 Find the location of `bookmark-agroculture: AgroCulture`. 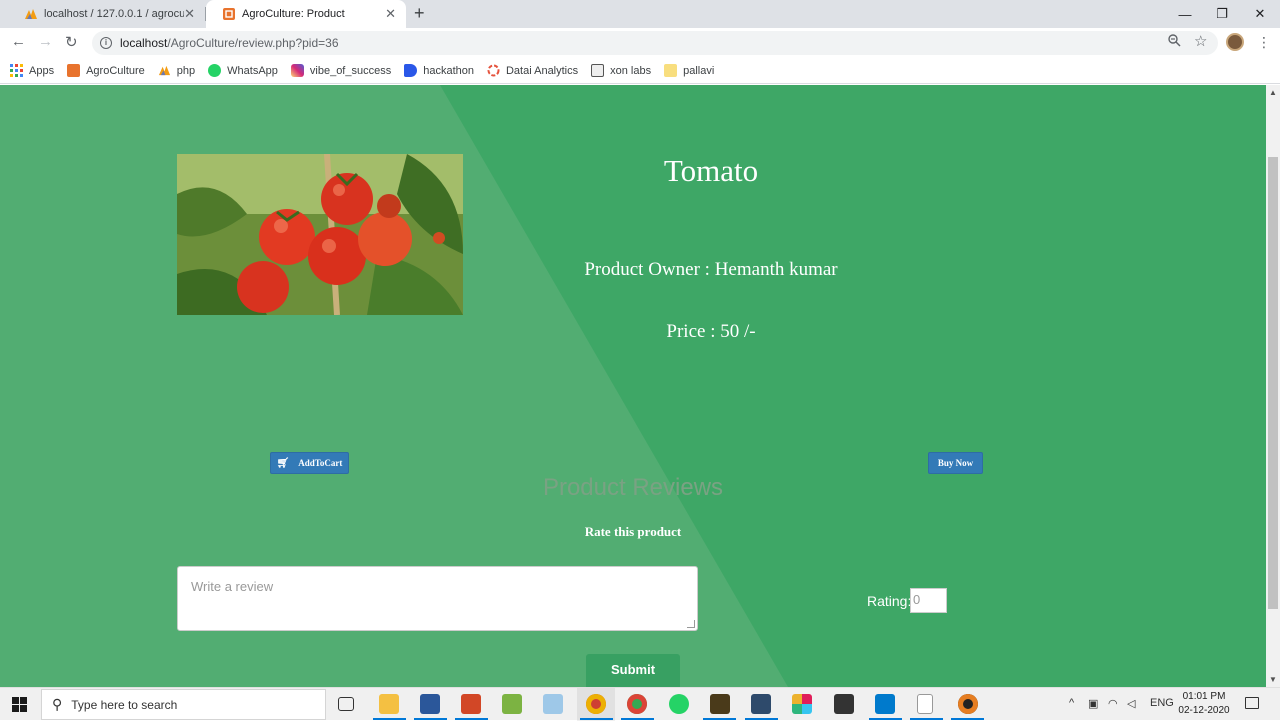

bookmark-agroculture: AgroCulture is located at coordinates (106, 70).